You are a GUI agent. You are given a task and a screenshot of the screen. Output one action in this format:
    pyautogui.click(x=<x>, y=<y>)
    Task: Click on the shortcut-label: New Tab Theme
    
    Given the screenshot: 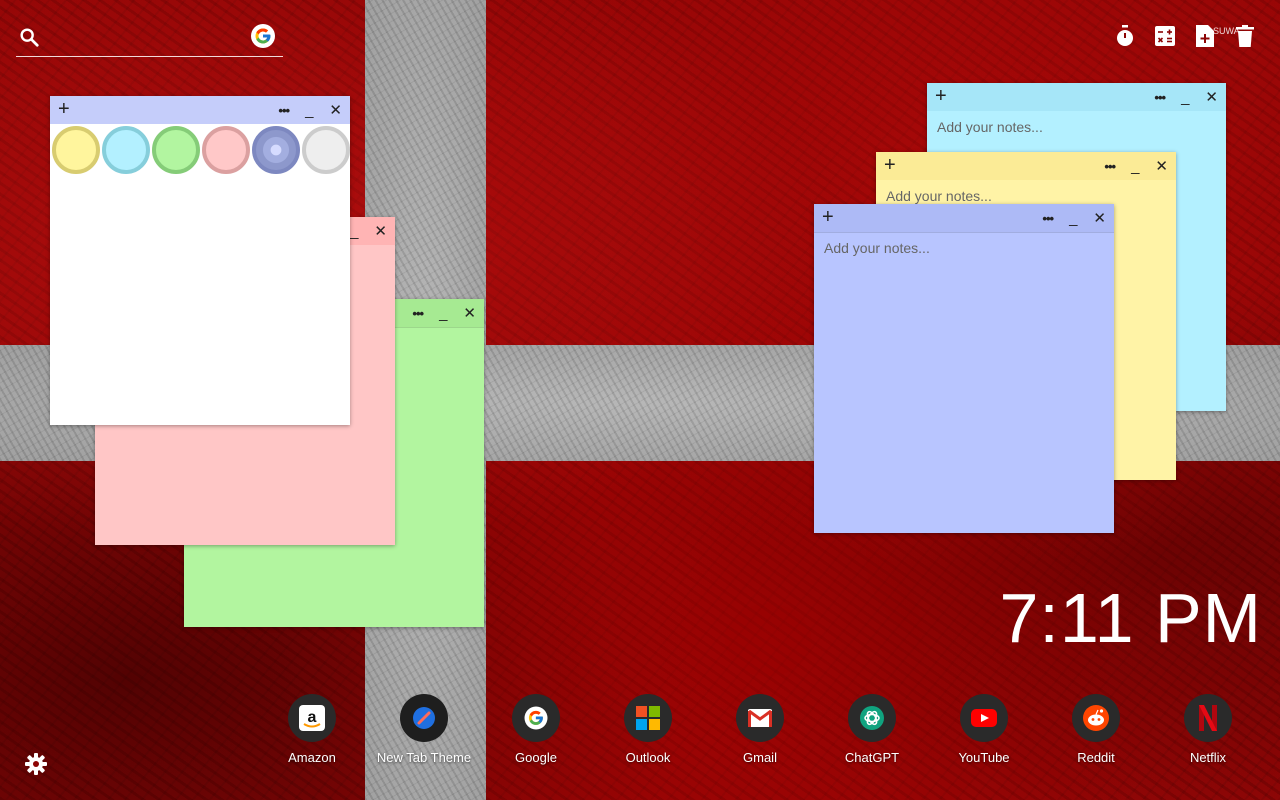 What is the action you would take?
    pyautogui.click(x=424, y=757)
    